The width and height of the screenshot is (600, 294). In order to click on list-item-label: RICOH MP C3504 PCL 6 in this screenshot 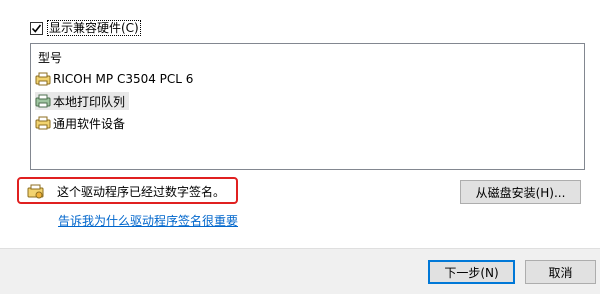, I will do `click(123, 79)`.